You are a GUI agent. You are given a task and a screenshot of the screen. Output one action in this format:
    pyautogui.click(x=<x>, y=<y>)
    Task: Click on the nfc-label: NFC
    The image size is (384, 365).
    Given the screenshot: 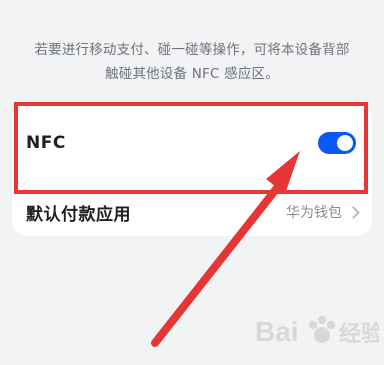 What is the action you would take?
    pyautogui.click(x=46, y=143)
    